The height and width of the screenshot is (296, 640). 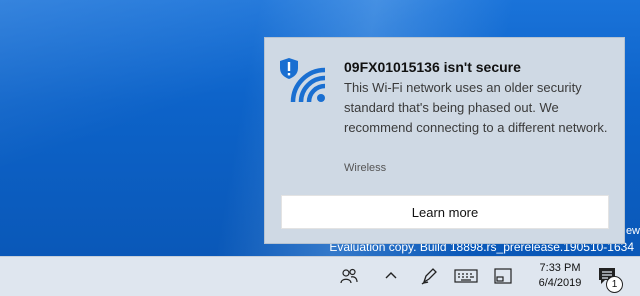 What do you see at coordinates (632, 231) in the screenshot?
I see `watermark-fragment: ew` at bounding box center [632, 231].